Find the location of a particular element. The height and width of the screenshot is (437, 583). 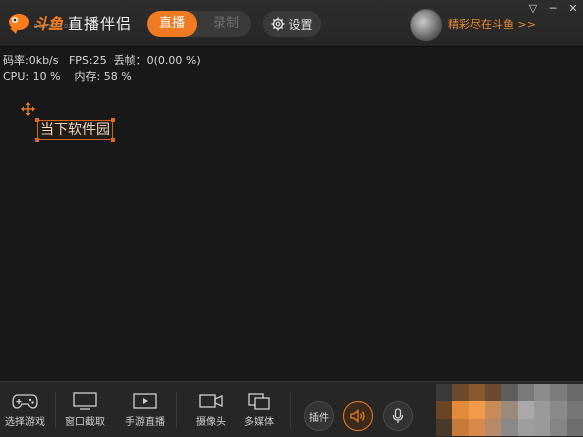

mobile-live-button: 手游直播 is located at coordinates (145, 409).